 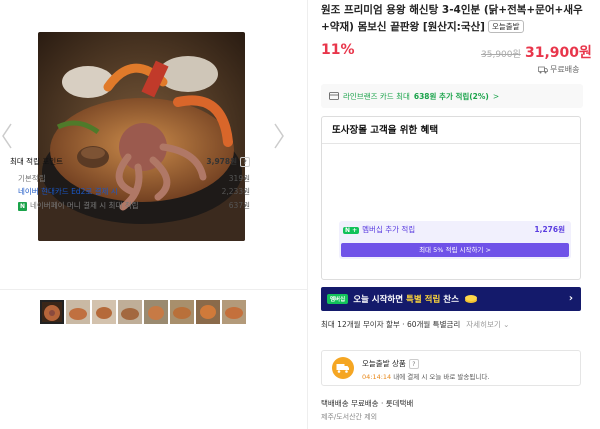 I want to click on today-ship-title: 오늘출발 상품?, so click(x=390, y=363).